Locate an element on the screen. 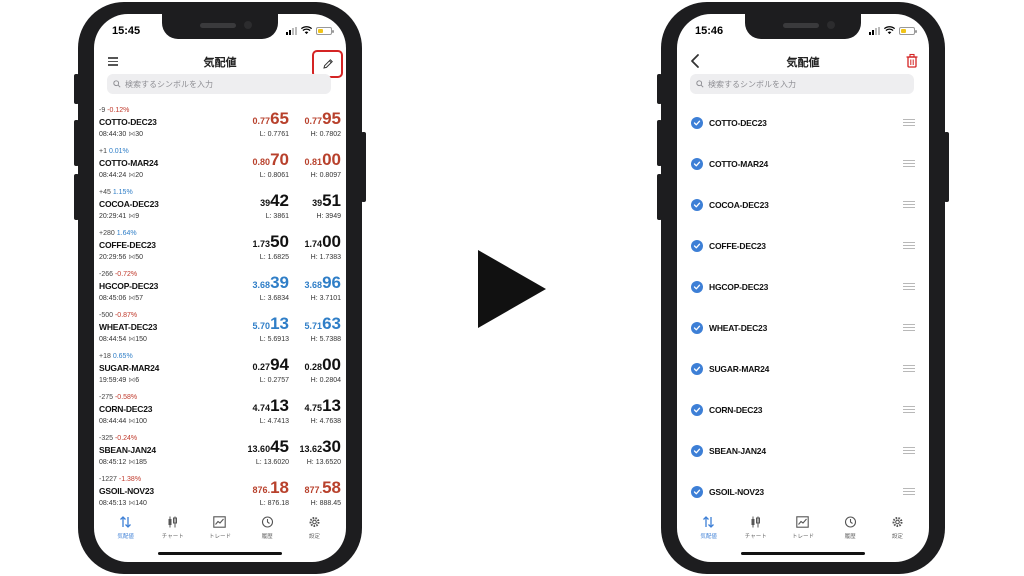  ask-price-small: 0.77 is located at coordinates (313, 121).